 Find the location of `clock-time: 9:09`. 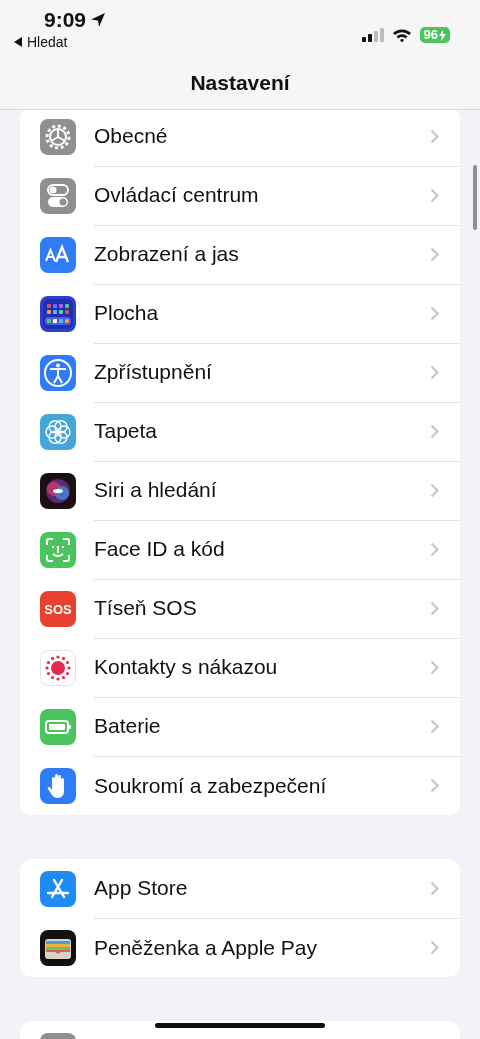

clock-time: 9:09 is located at coordinates (65, 20).